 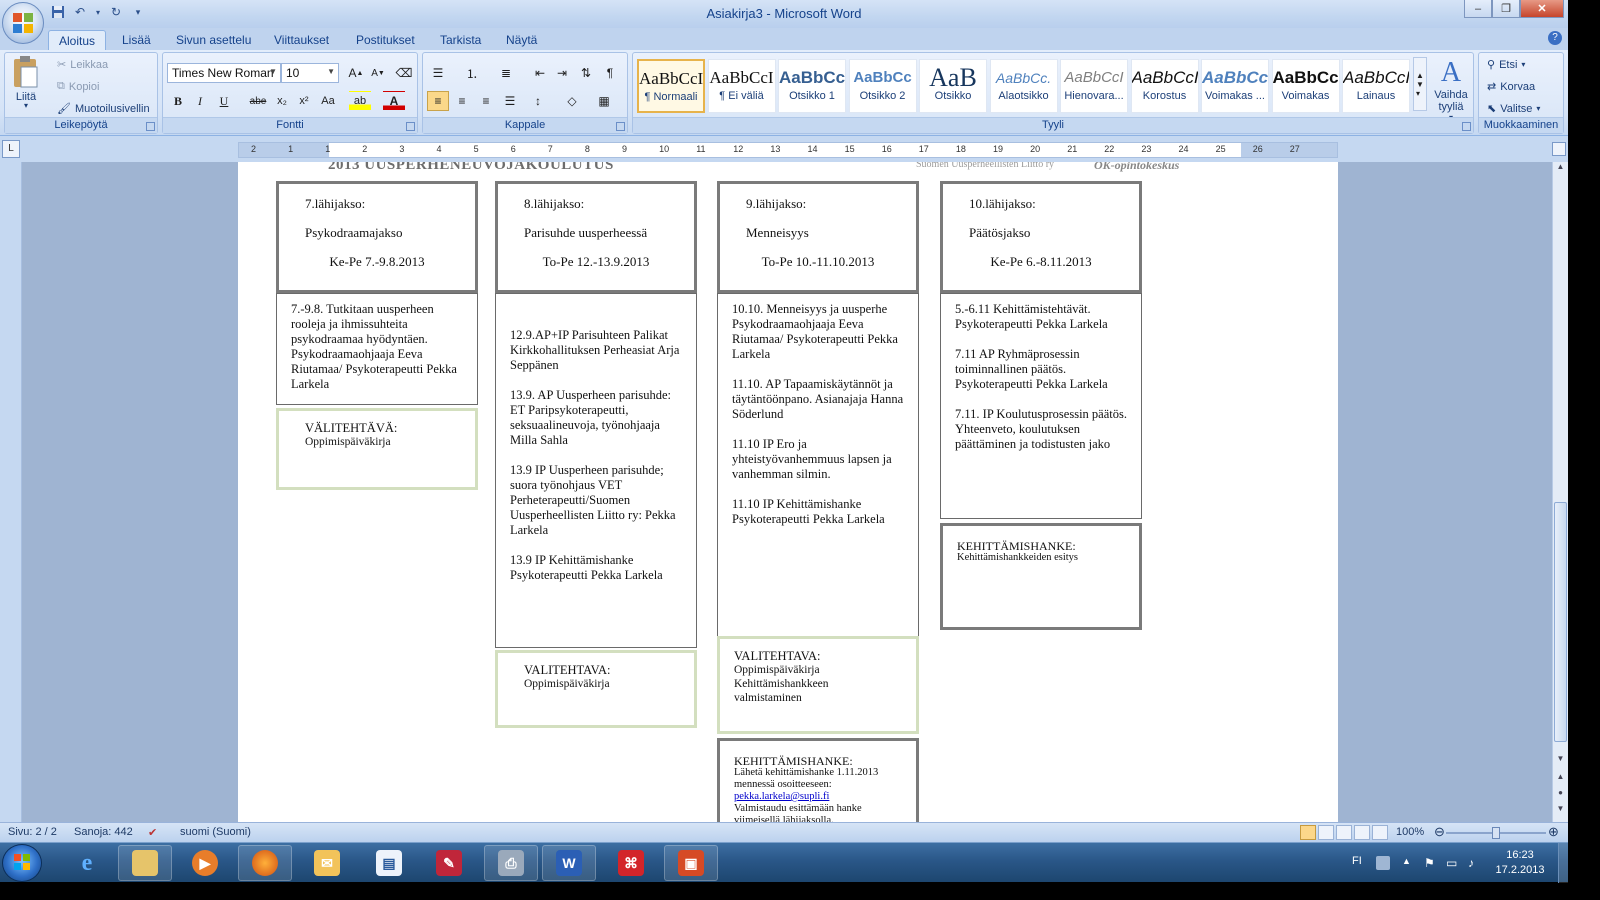 What do you see at coordinates (691, 863) in the screenshot?
I see `presentation-taskbar-item: ▣` at bounding box center [691, 863].